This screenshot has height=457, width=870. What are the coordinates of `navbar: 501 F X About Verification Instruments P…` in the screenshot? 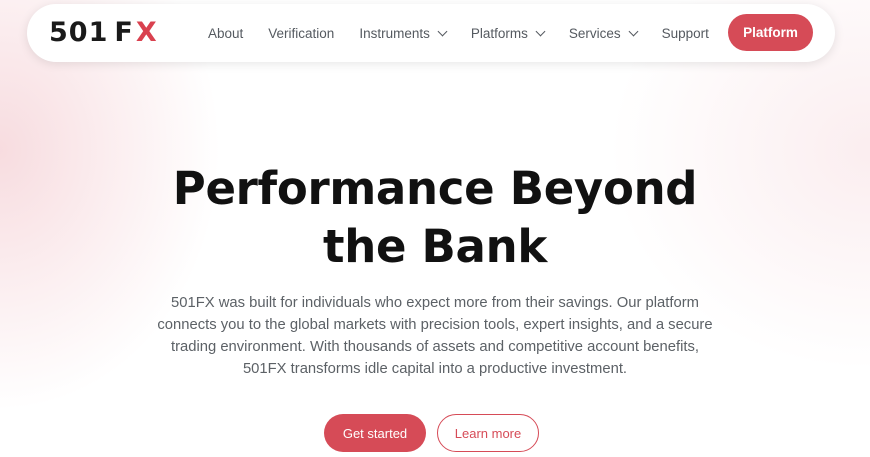 It's located at (431, 33).